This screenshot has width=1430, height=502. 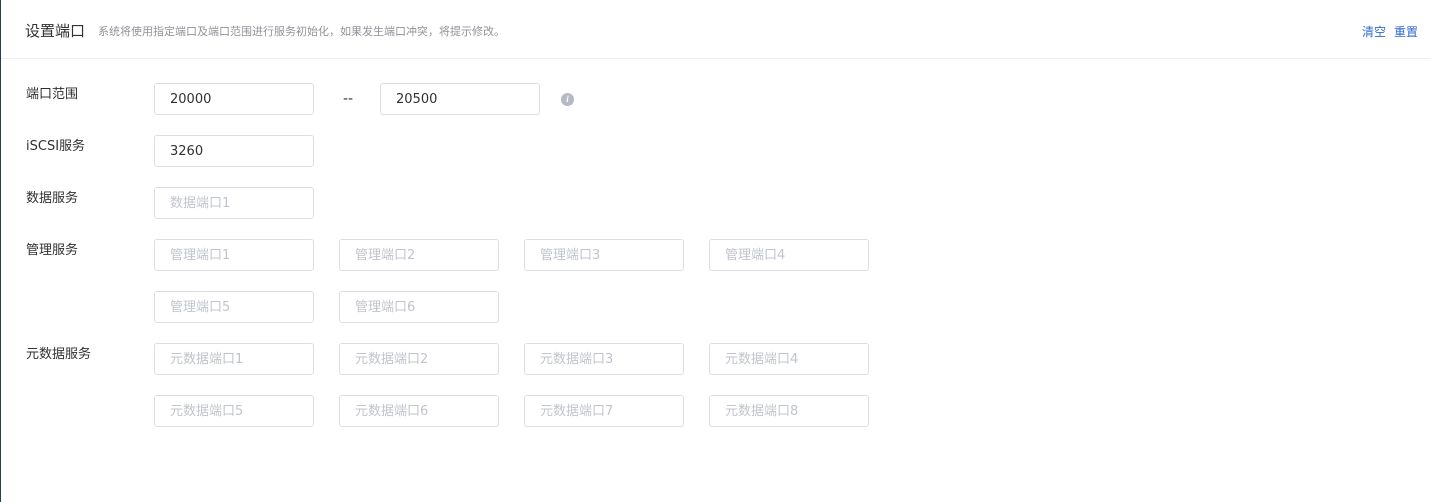 I want to click on metadata-service-label: 元数据服务, so click(x=59, y=354).